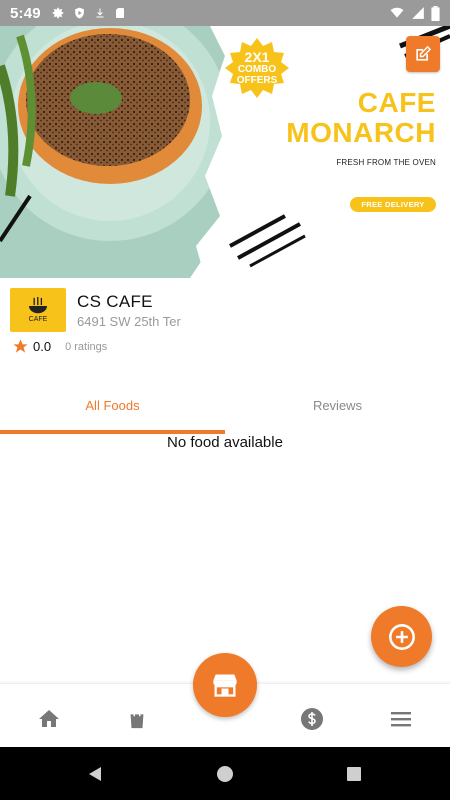 Image resolution: width=450 pixels, height=800 pixels. I want to click on free-delivery-pill: FREE DELIVERY, so click(393, 204).